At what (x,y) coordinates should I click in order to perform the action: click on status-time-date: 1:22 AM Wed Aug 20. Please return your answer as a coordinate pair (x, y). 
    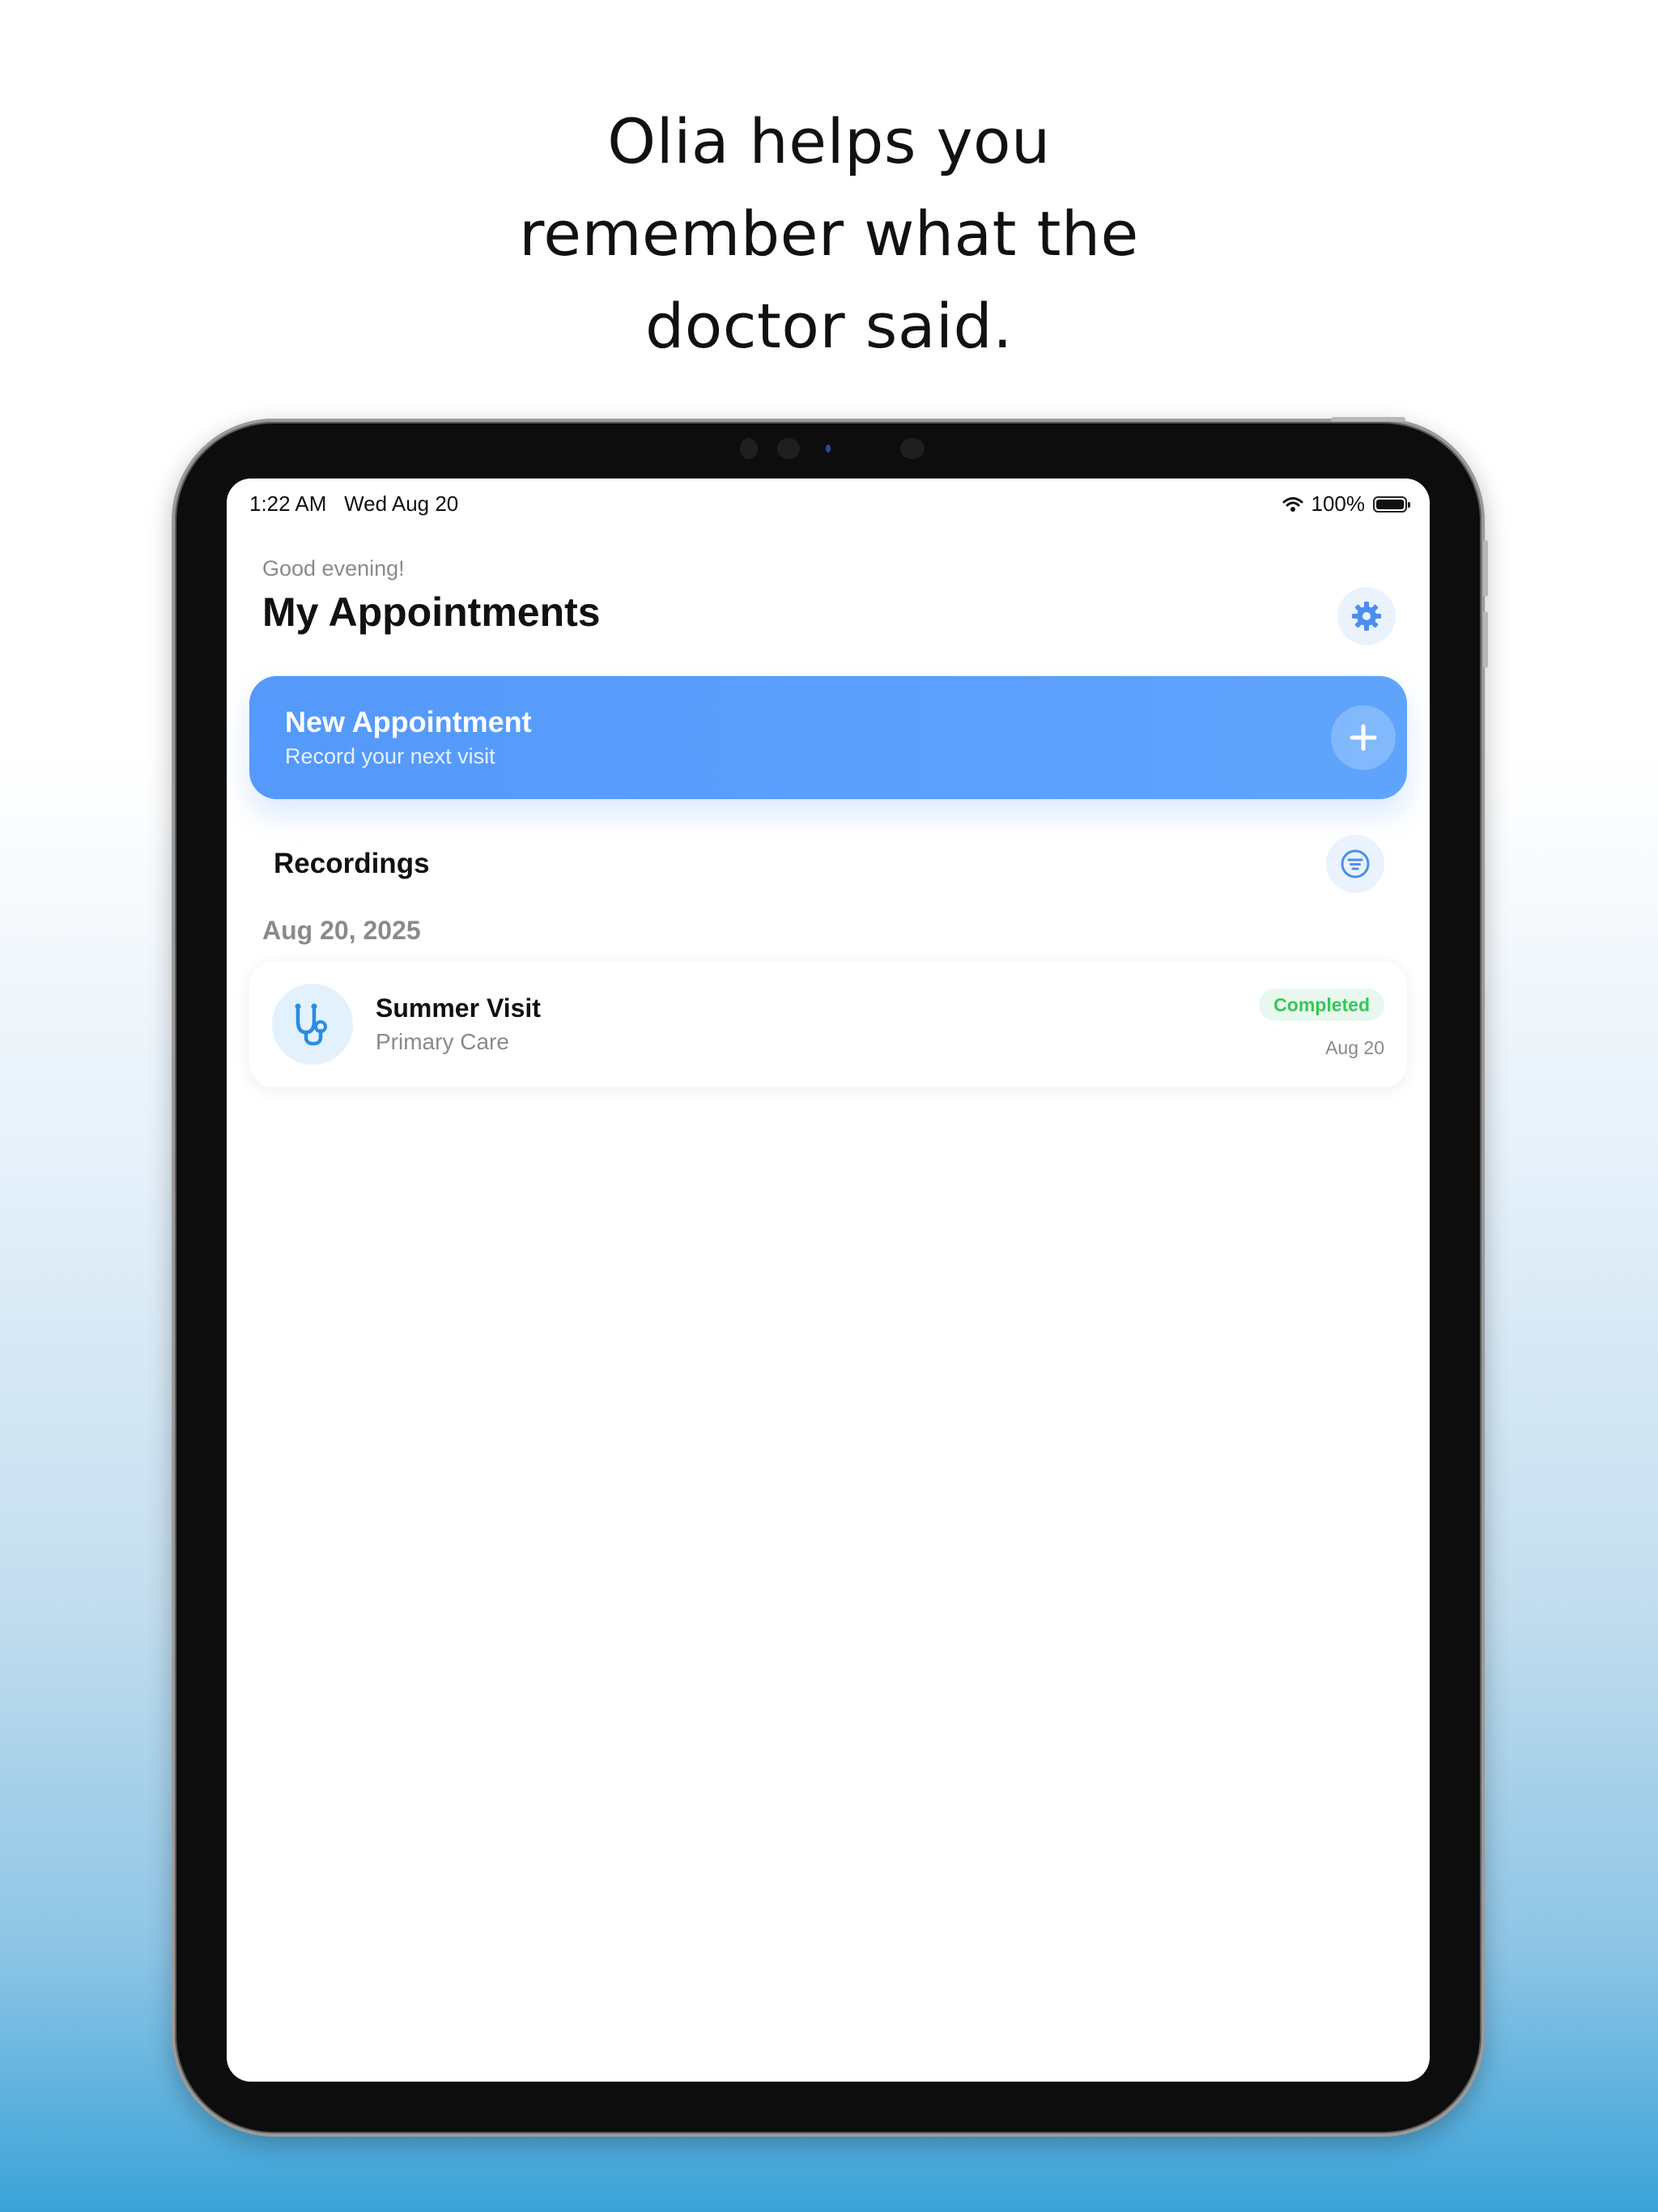
    Looking at the image, I should click on (353, 504).